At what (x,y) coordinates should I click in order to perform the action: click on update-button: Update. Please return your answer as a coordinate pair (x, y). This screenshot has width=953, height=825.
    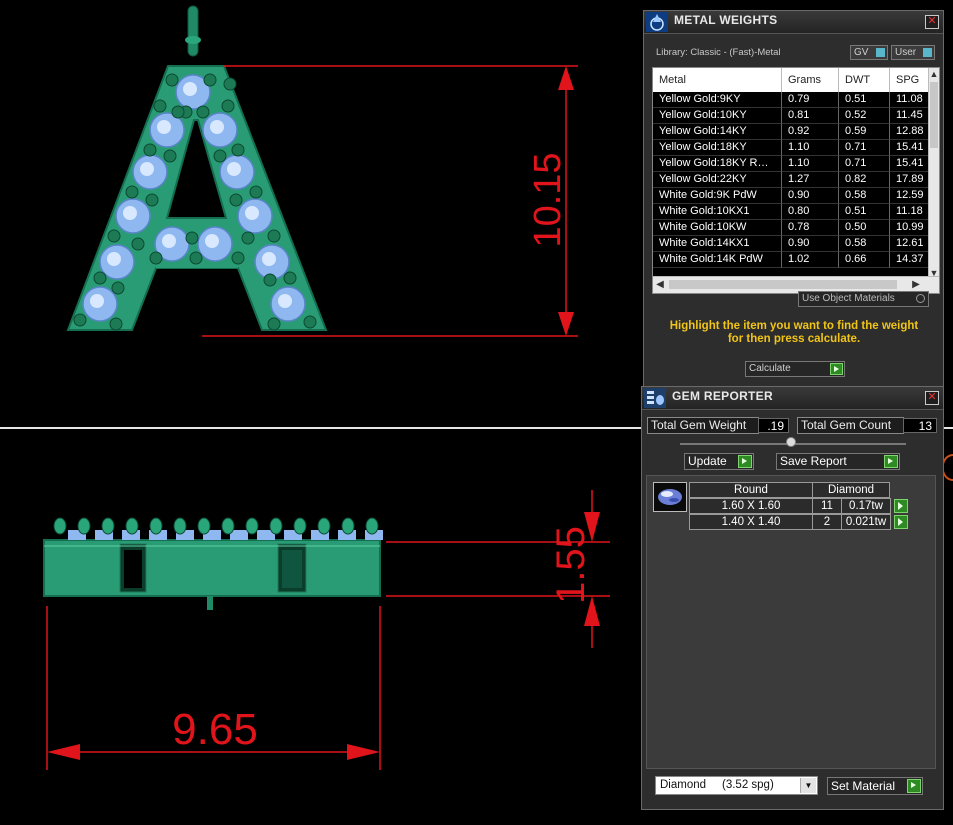
    Looking at the image, I should click on (719, 461).